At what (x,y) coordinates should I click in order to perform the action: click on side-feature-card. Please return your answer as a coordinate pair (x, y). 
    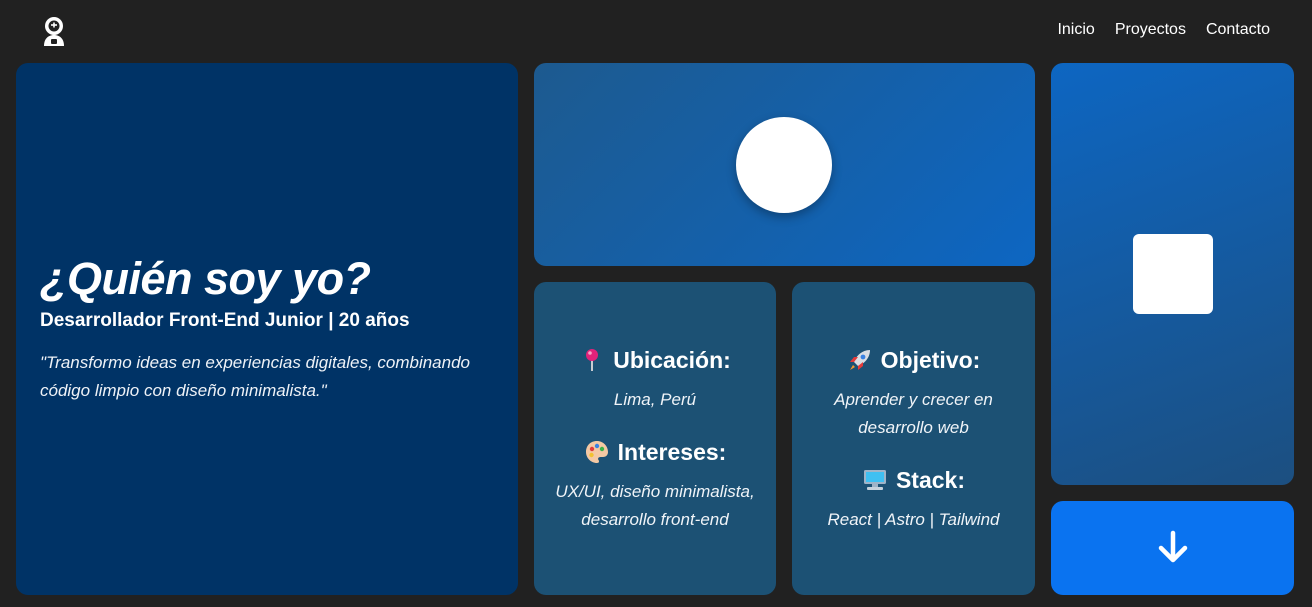
    Looking at the image, I should click on (1172, 274).